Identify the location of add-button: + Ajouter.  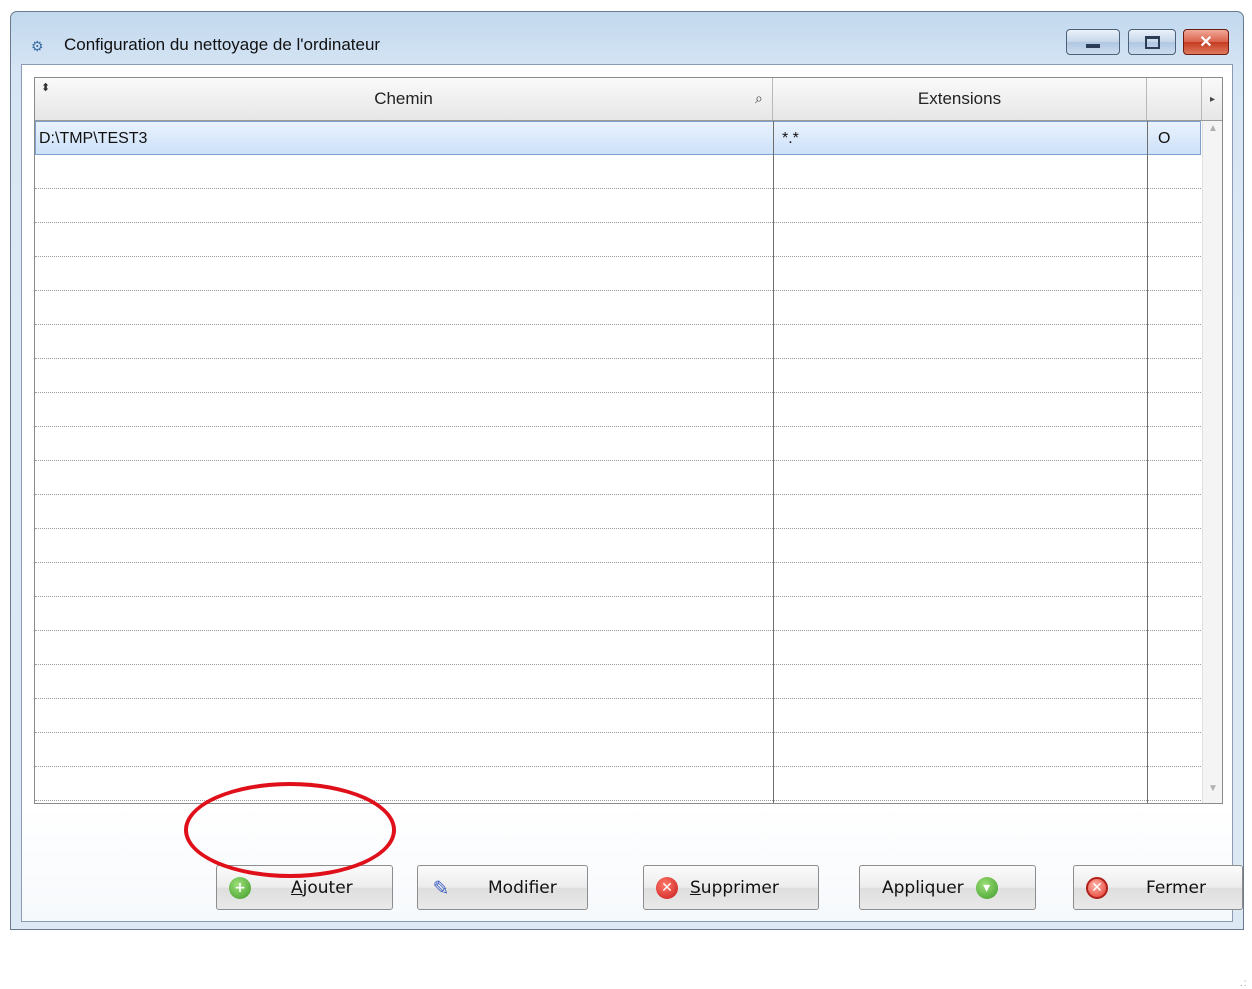
(304, 887).